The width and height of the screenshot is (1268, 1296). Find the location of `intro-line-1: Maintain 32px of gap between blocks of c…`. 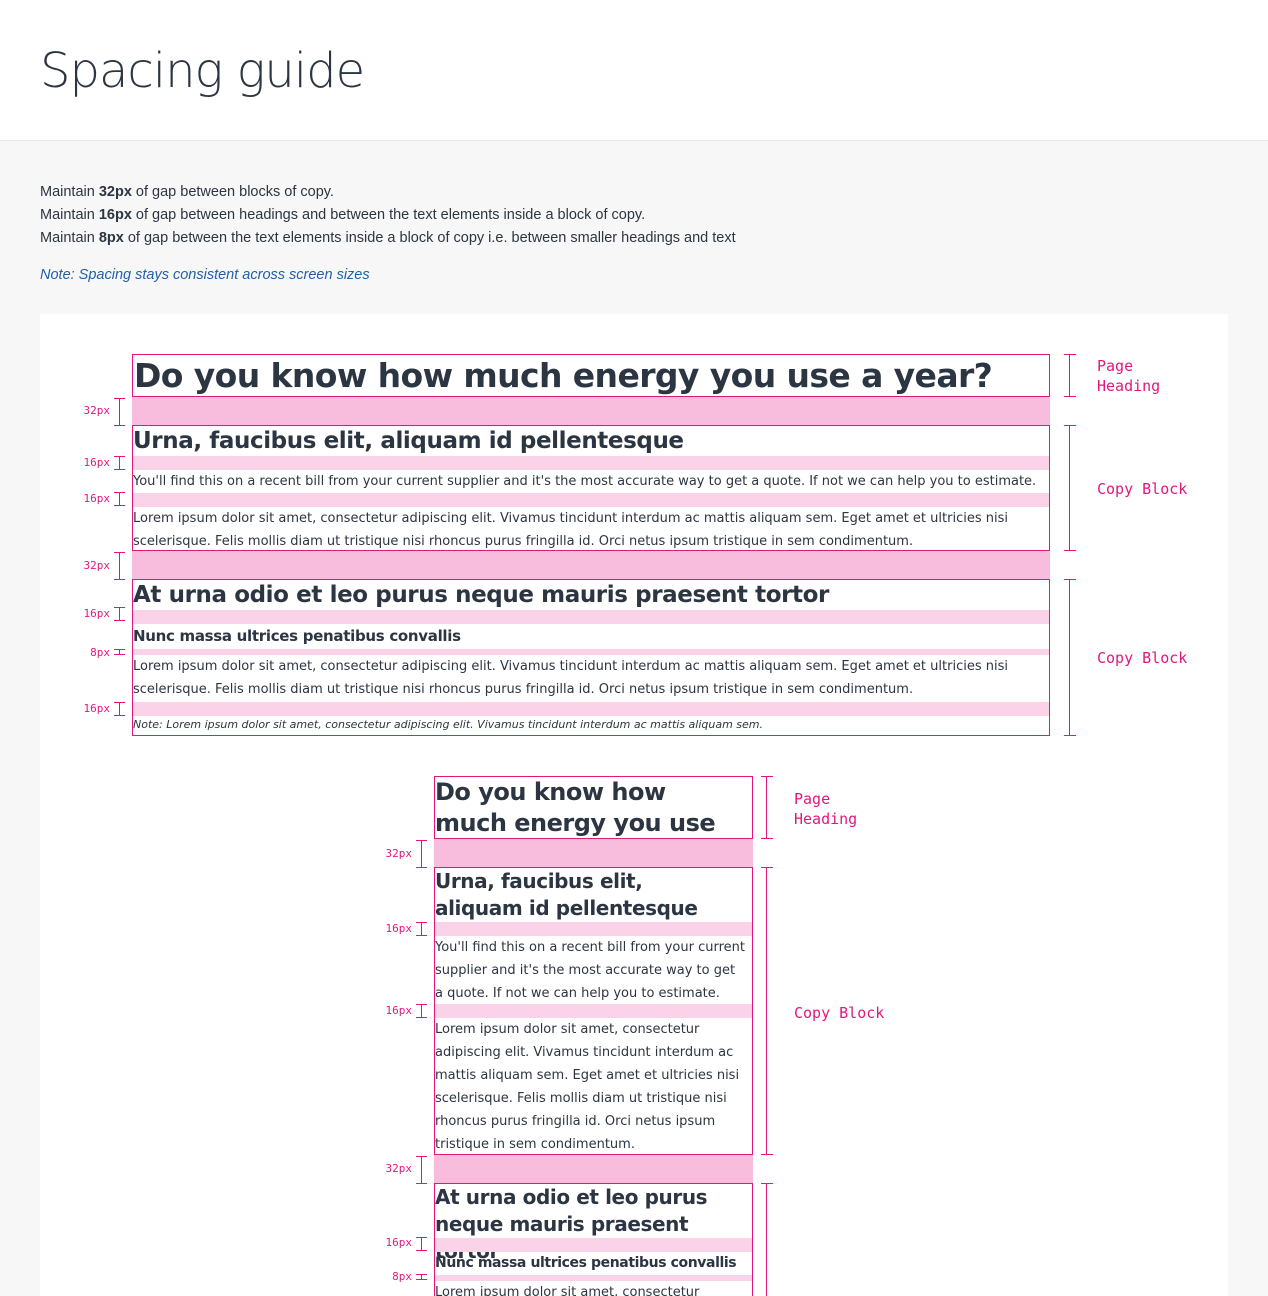

intro-line-1: Maintain 32px of gap between blocks of c… is located at coordinates (187, 192).